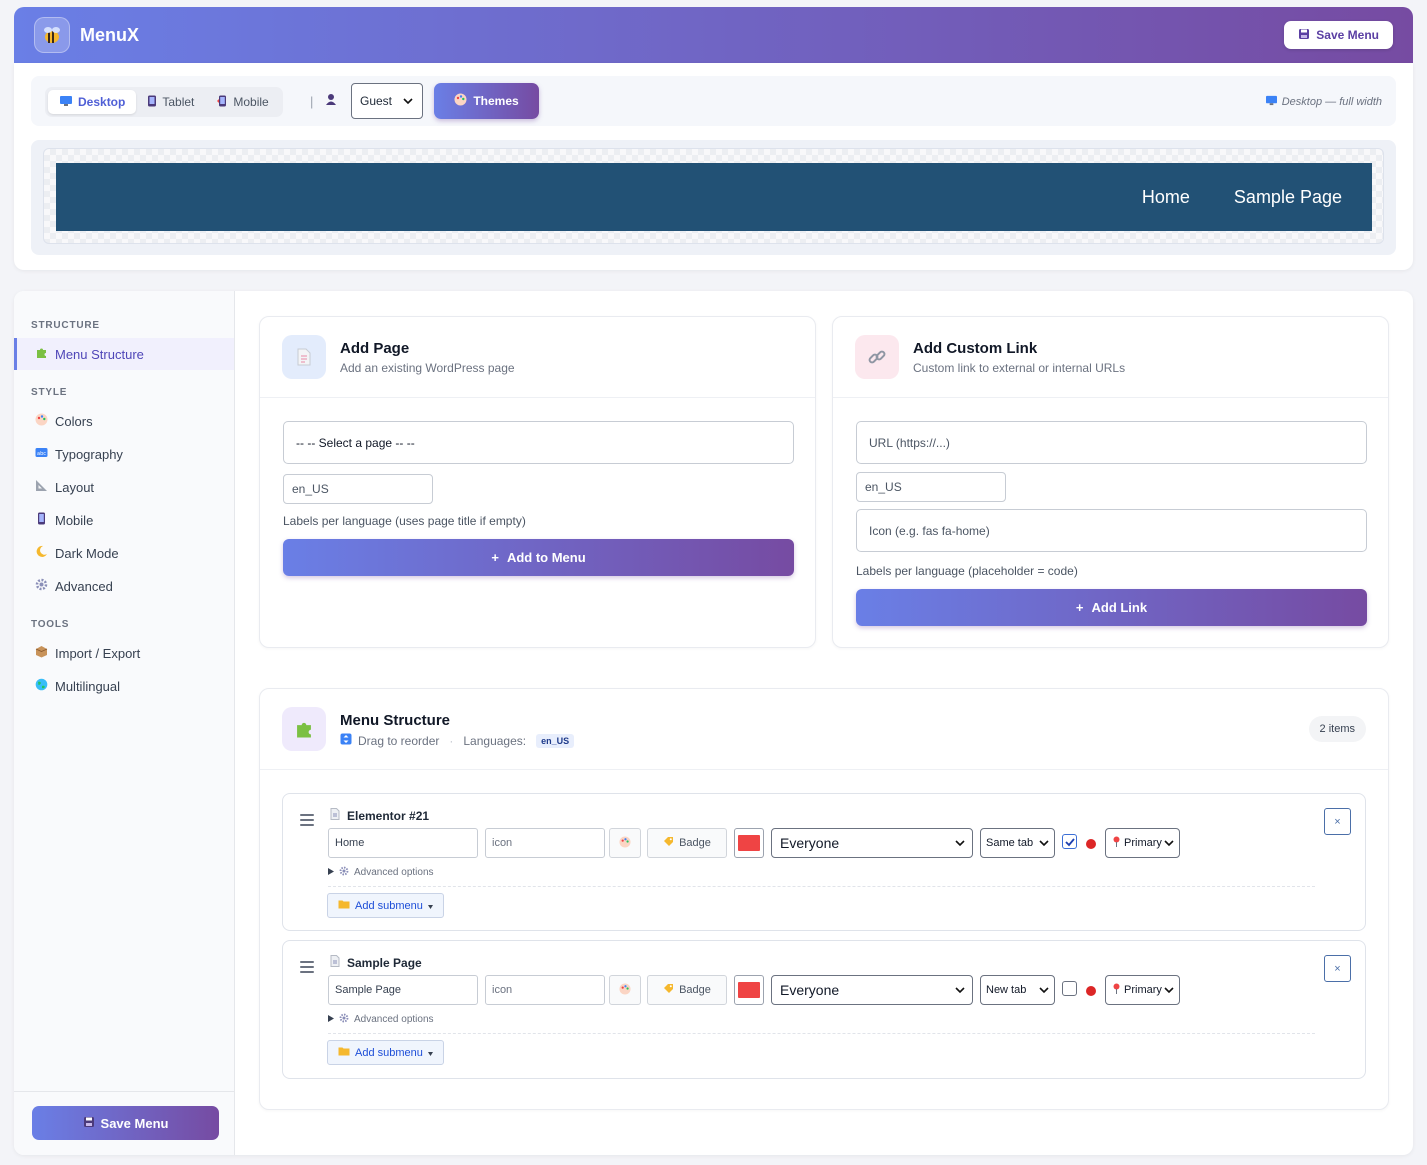 The image size is (1427, 1165). I want to click on preview-nav-item: Home, so click(1166, 197).